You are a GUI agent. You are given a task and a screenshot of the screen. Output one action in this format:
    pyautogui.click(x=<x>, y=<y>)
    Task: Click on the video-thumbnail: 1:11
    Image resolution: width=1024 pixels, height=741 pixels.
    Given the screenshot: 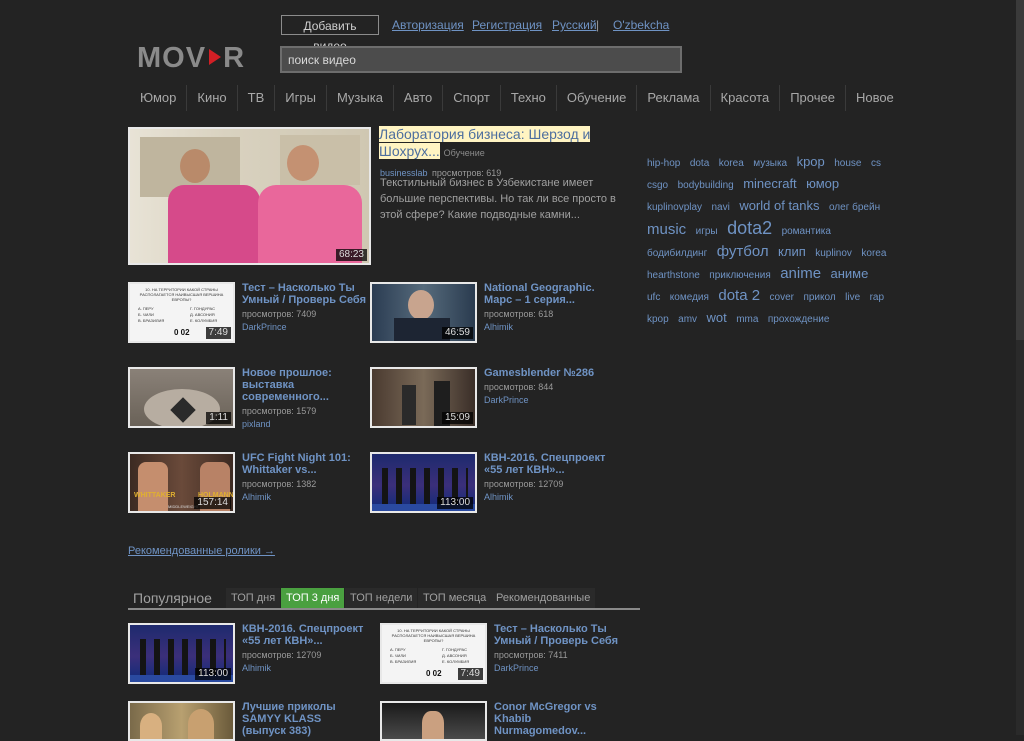 What is the action you would take?
    pyautogui.click(x=181, y=397)
    